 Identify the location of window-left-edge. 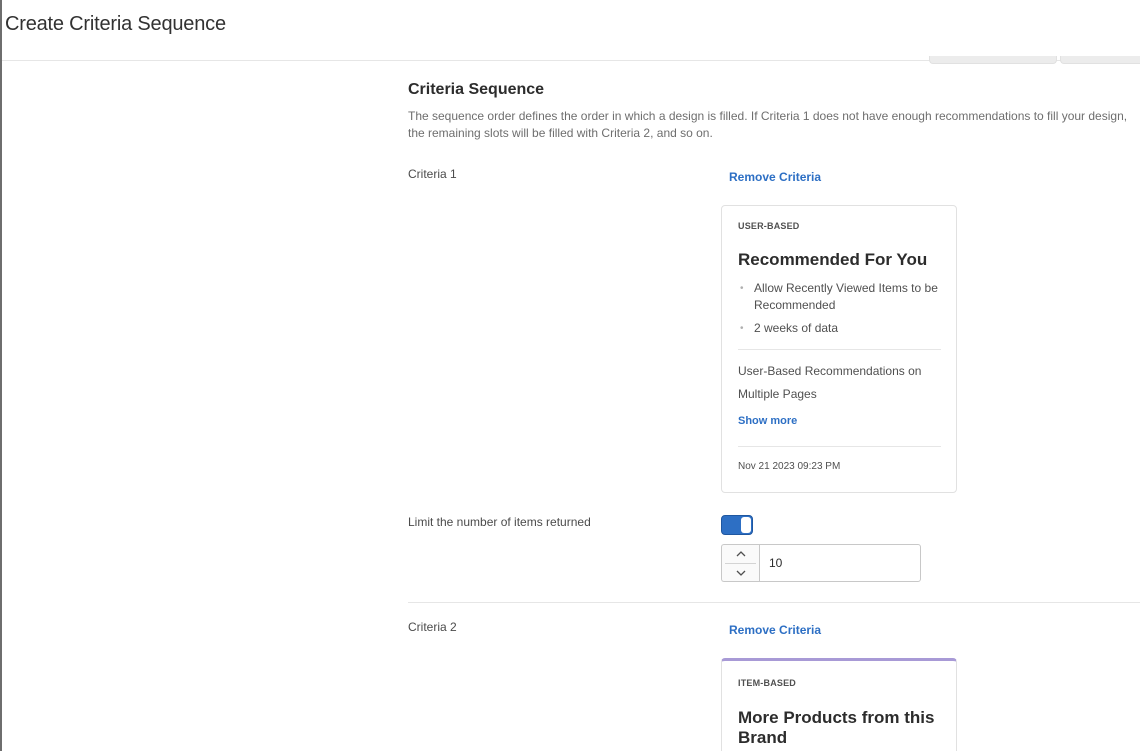
(1, 375).